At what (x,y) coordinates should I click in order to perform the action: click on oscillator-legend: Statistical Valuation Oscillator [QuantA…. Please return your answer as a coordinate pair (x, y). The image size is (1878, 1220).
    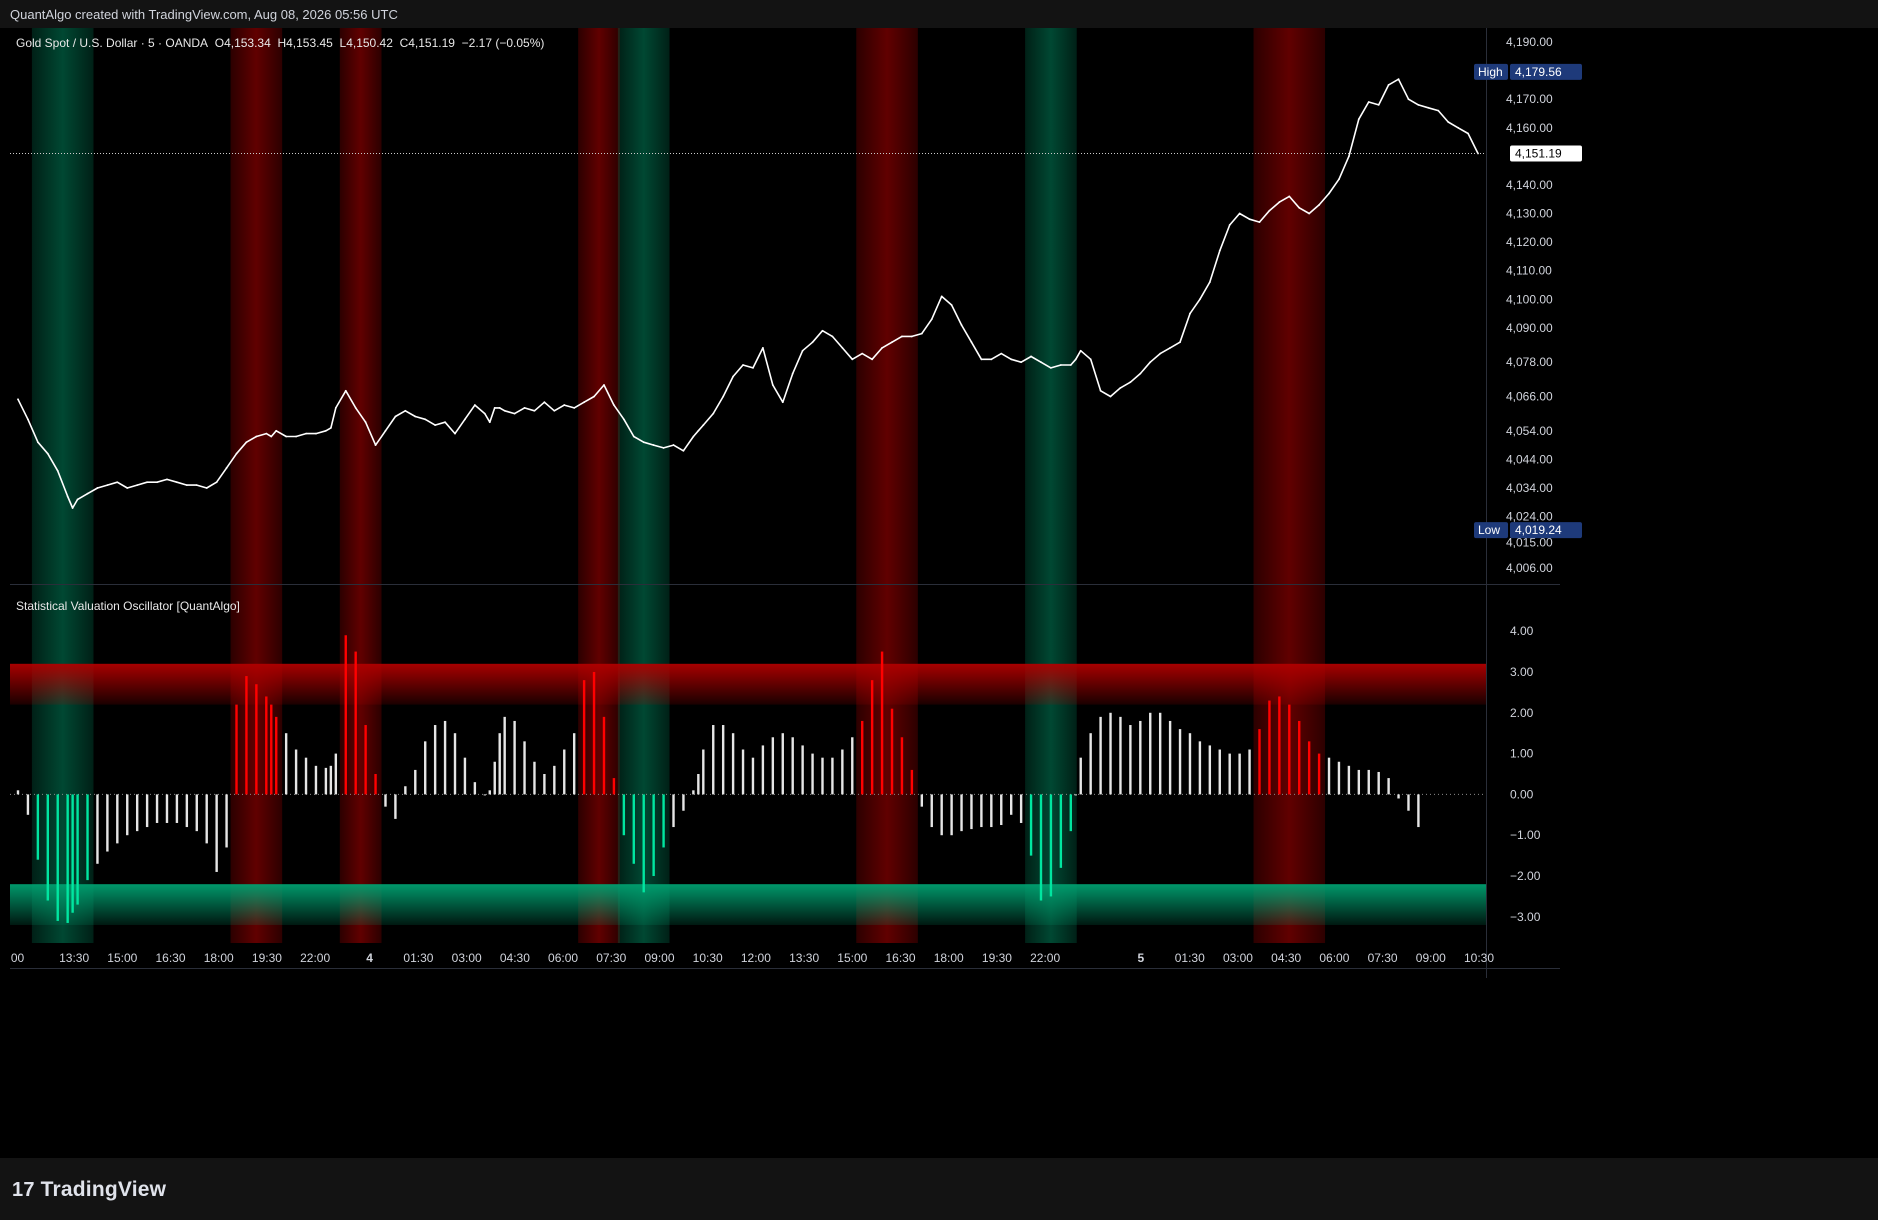
    Looking at the image, I should click on (128, 606).